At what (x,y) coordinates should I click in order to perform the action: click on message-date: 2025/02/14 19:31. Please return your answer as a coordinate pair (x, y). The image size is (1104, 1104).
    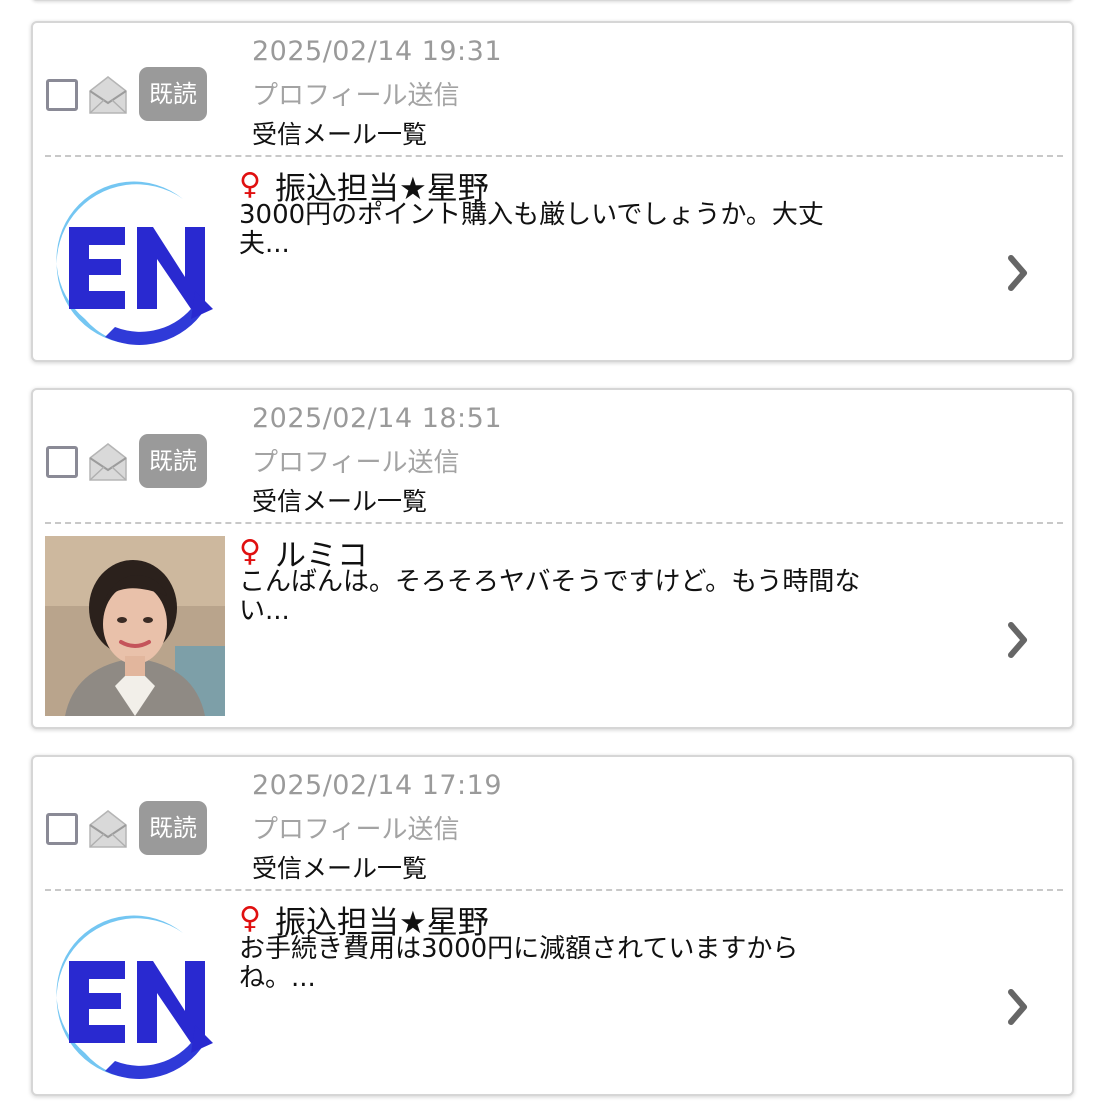
    Looking at the image, I should click on (377, 51).